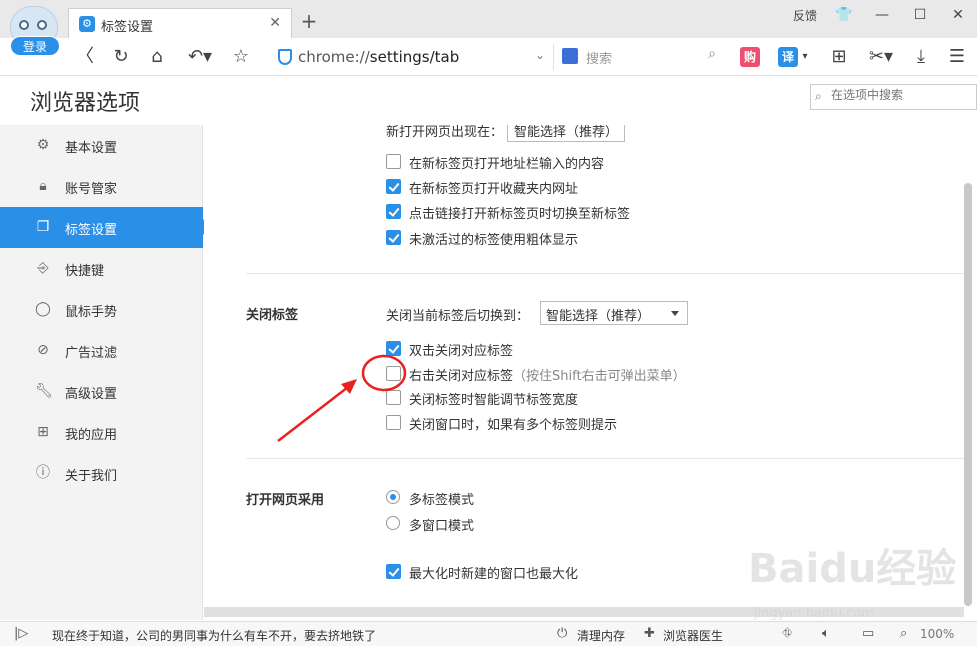  What do you see at coordinates (91, 353) in the screenshot?
I see `sidebar-item-label: 广告过滤` at bounding box center [91, 353].